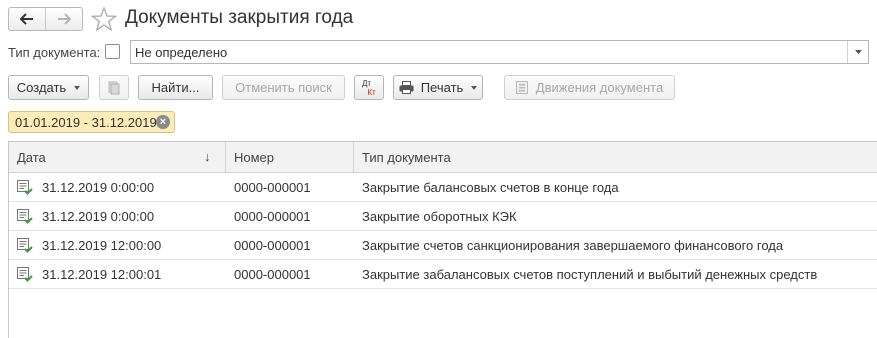 The image size is (877, 338). What do you see at coordinates (104, 19) in the screenshot?
I see `star-outline-icon` at bounding box center [104, 19].